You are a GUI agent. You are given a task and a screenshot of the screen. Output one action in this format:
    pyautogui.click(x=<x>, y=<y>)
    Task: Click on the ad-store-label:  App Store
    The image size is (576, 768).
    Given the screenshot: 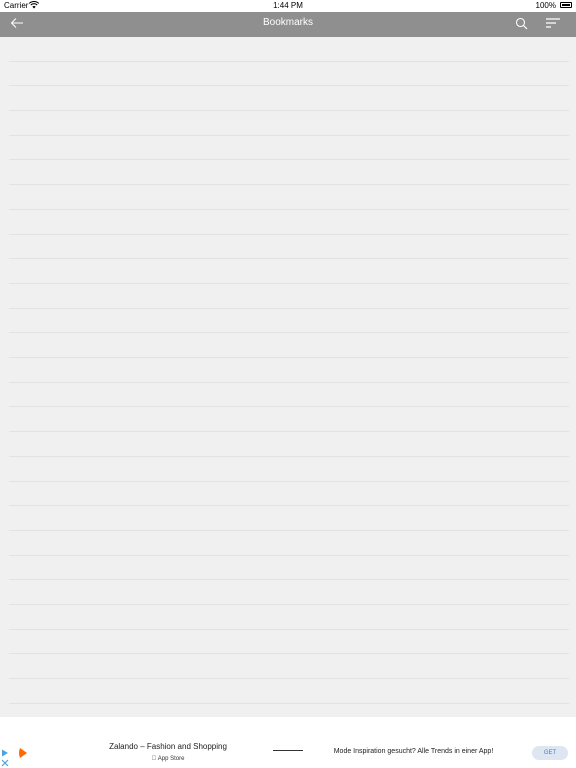 What is the action you would take?
    pyautogui.click(x=168, y=759)
    